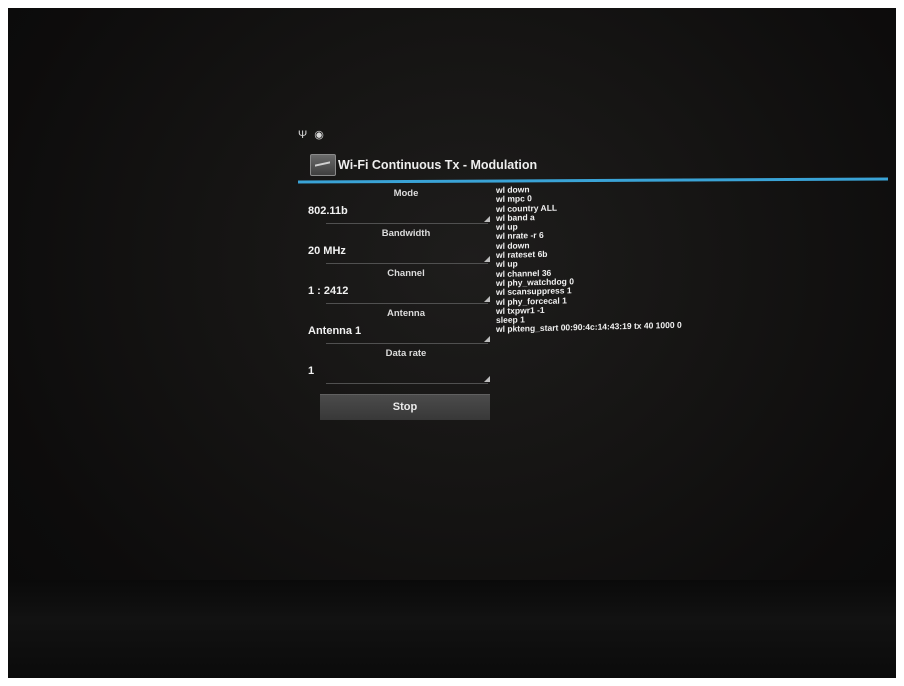  I want to click on channel-value: 1 : 2412, so click(328, 291).